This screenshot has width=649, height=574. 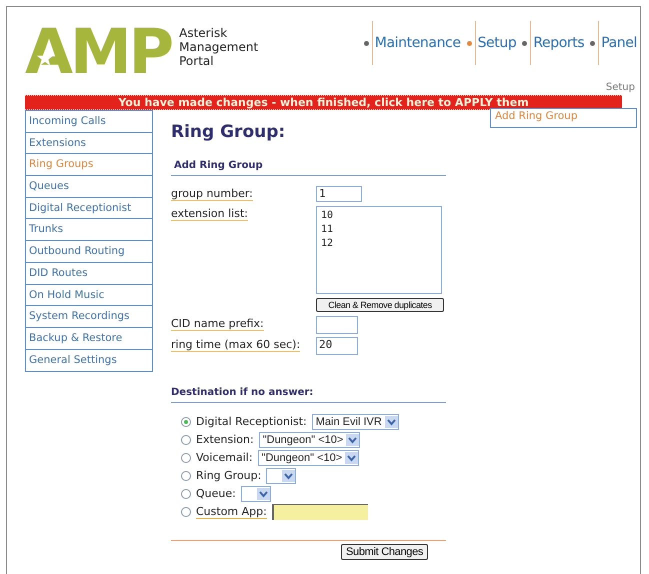 What do you see at coordinates (89, 187) in the screenshot?
I see `sidebar-item: Queues` at bounding box center [89, 187].